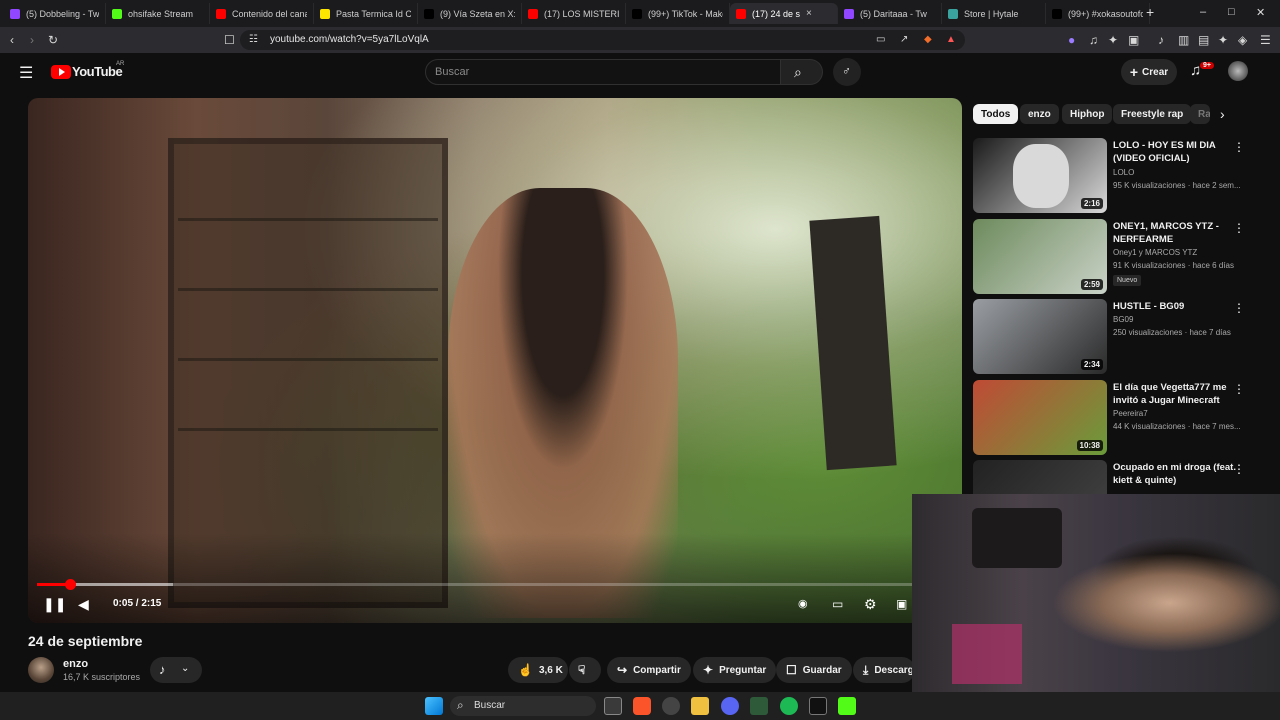  I want to click on back-icon: ‹, so click(12, 40).